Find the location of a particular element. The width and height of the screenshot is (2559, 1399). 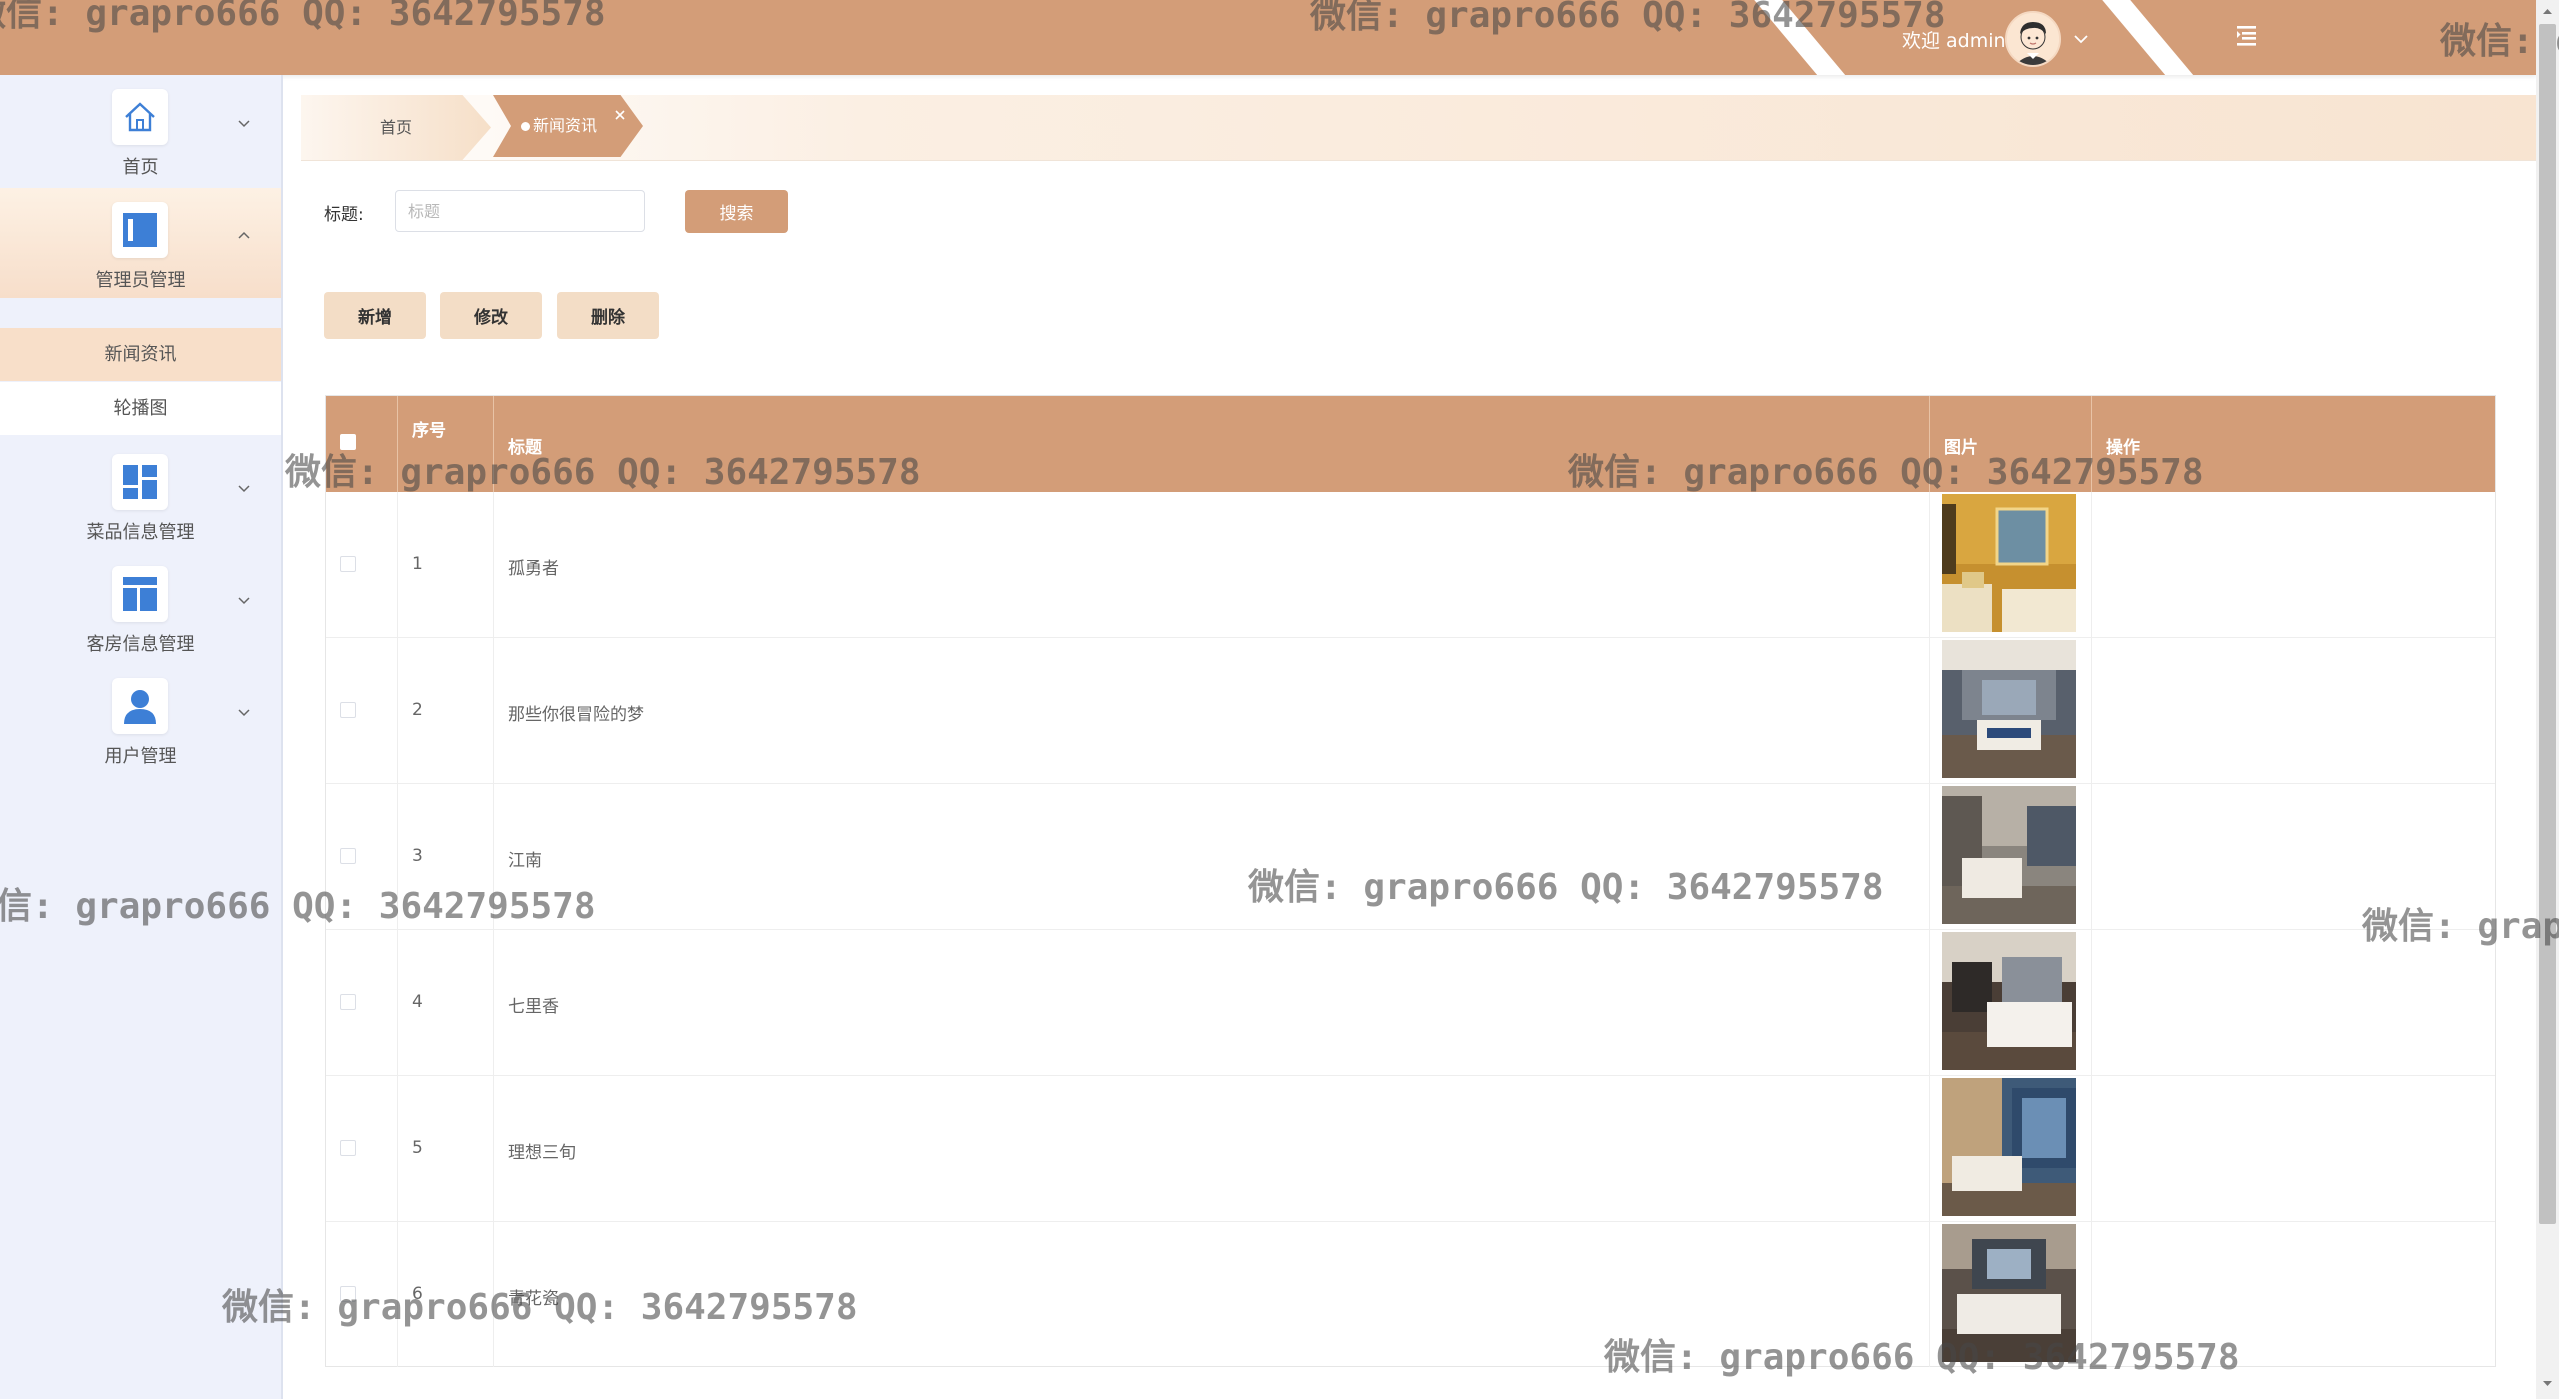

delete-button: 删除 is located at coordinates (608, 315).